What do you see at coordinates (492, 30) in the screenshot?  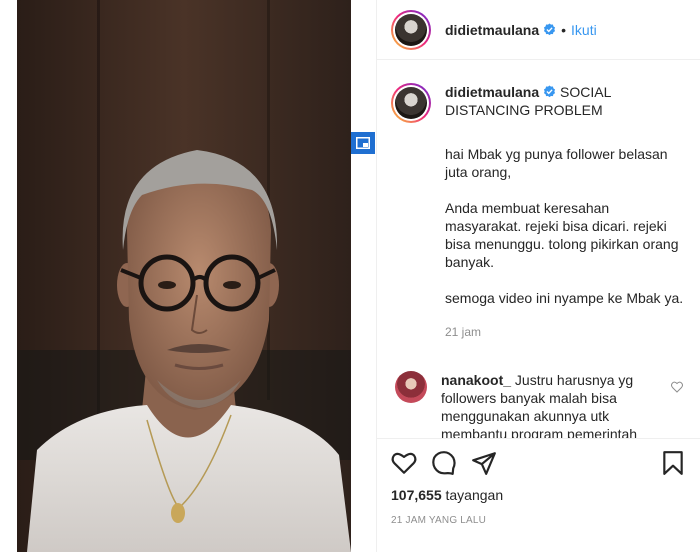 I see `header-username: didietmaulana` at bounding box center [492, 30].